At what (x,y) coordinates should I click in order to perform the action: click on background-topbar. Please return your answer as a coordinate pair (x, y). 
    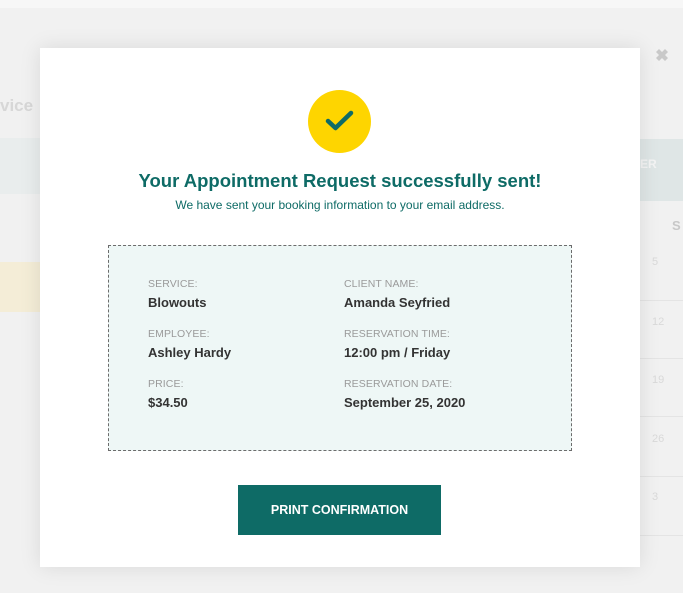
    Looking at the image, I should click on (341, 4).